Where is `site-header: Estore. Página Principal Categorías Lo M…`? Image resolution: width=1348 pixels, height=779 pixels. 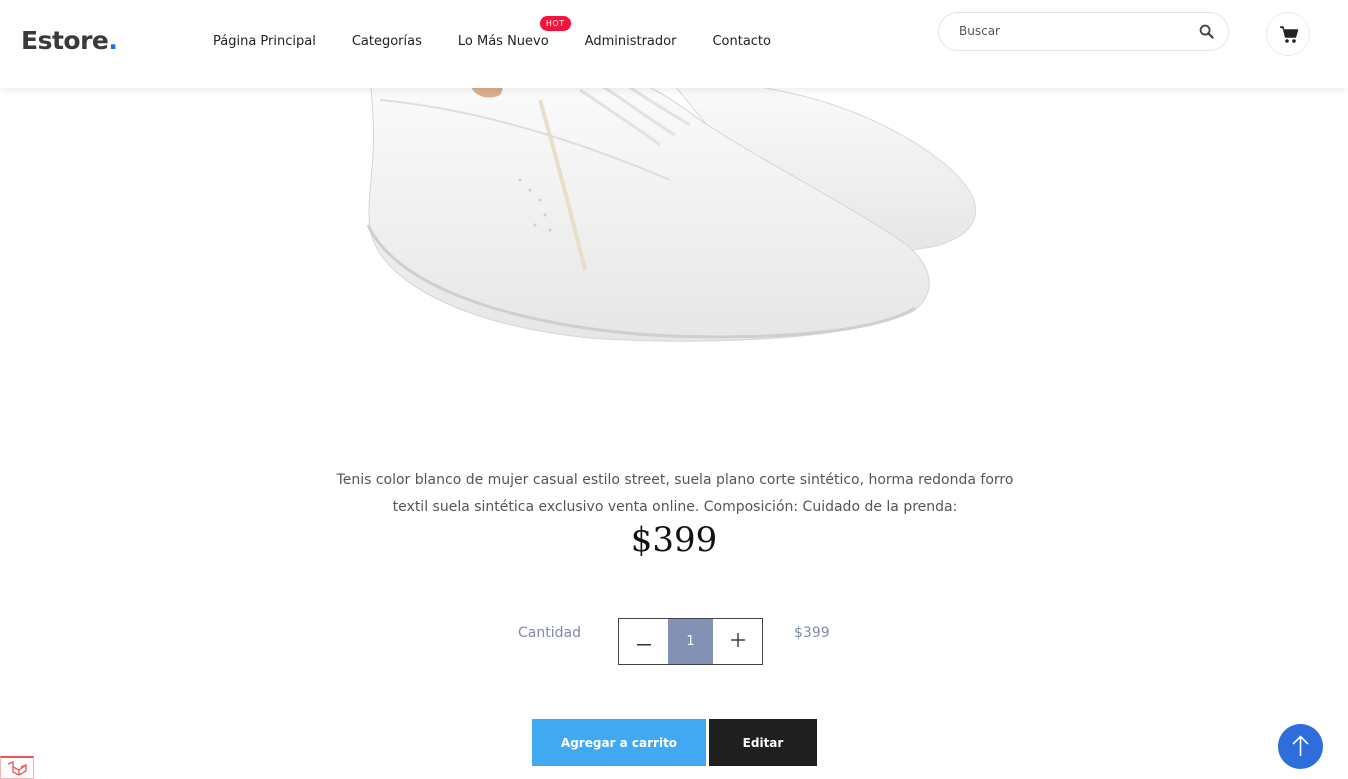 site-header: Estore. Página Principal Categorías Lo M… is located at coordinates (674, 44).